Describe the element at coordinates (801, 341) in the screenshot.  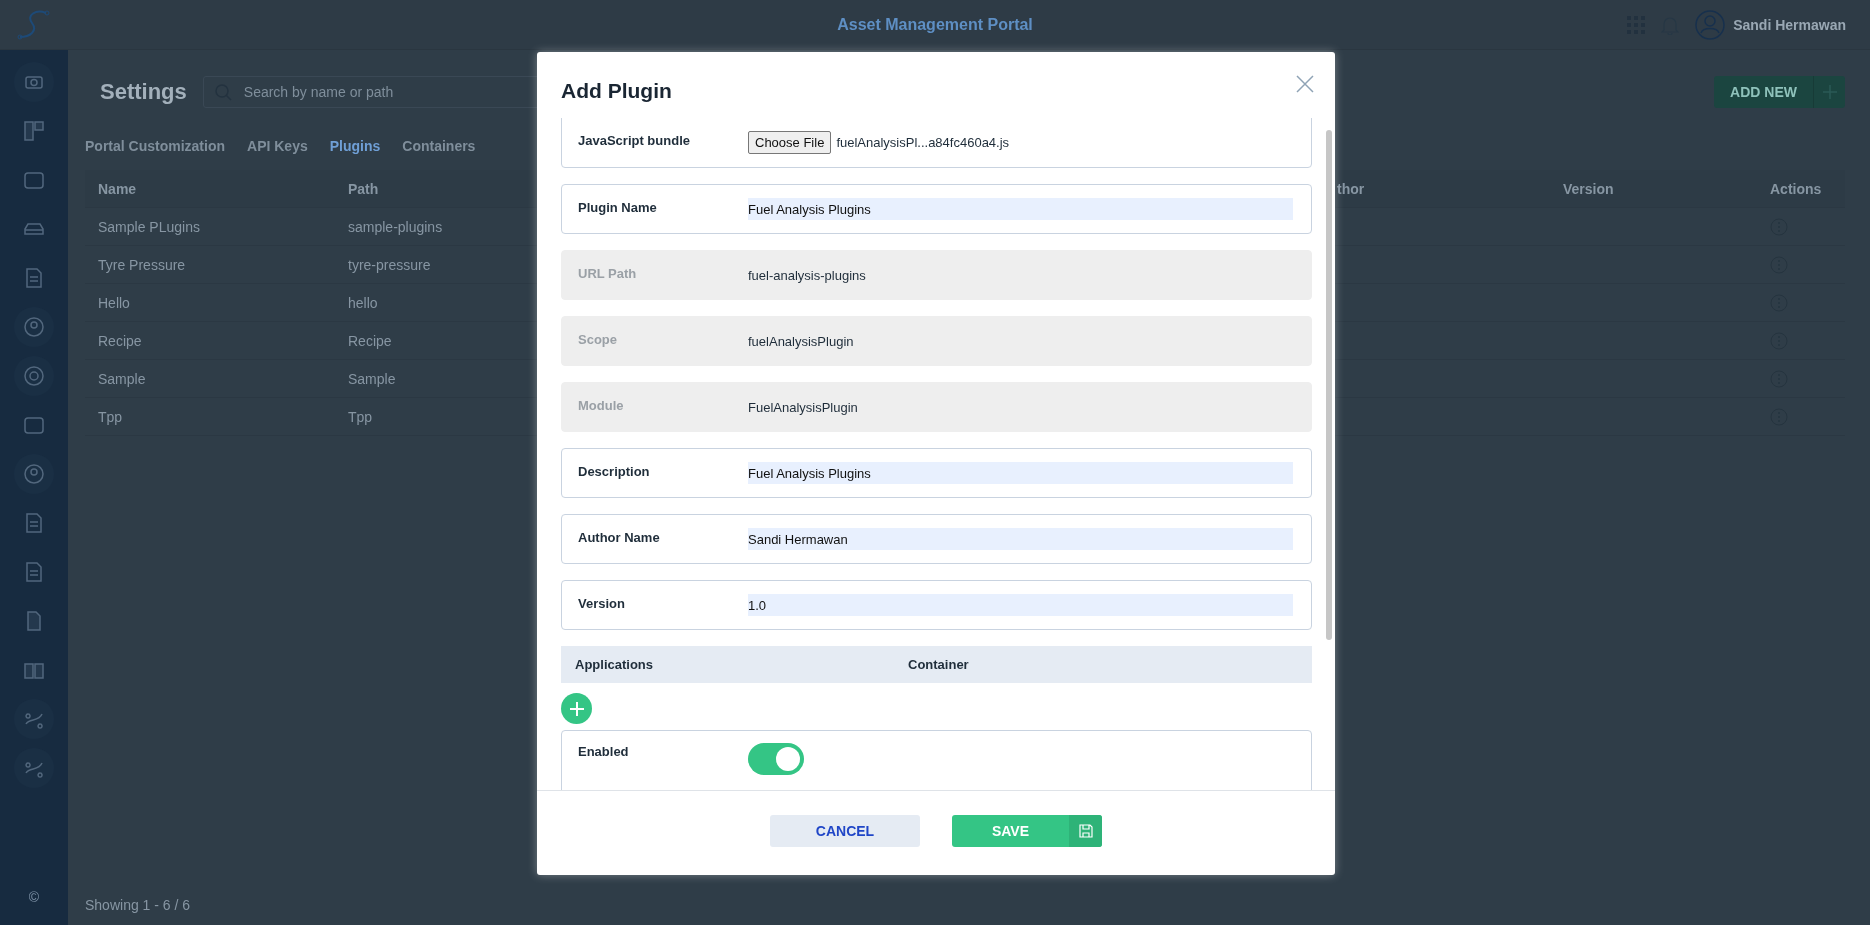
I see `field-value: fuelAnalysisPlugin` at that location.